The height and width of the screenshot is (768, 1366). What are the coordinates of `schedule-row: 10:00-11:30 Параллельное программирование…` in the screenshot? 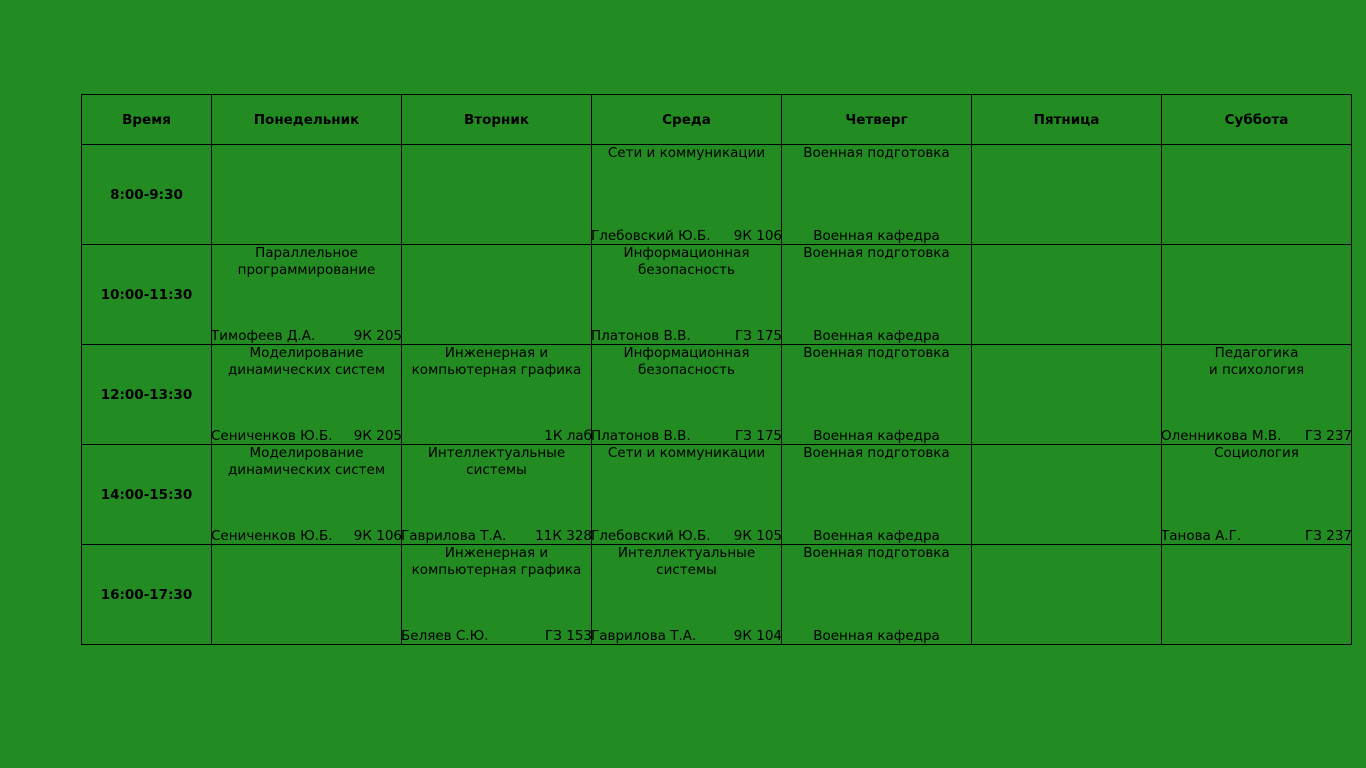 It's located at (716, 294).